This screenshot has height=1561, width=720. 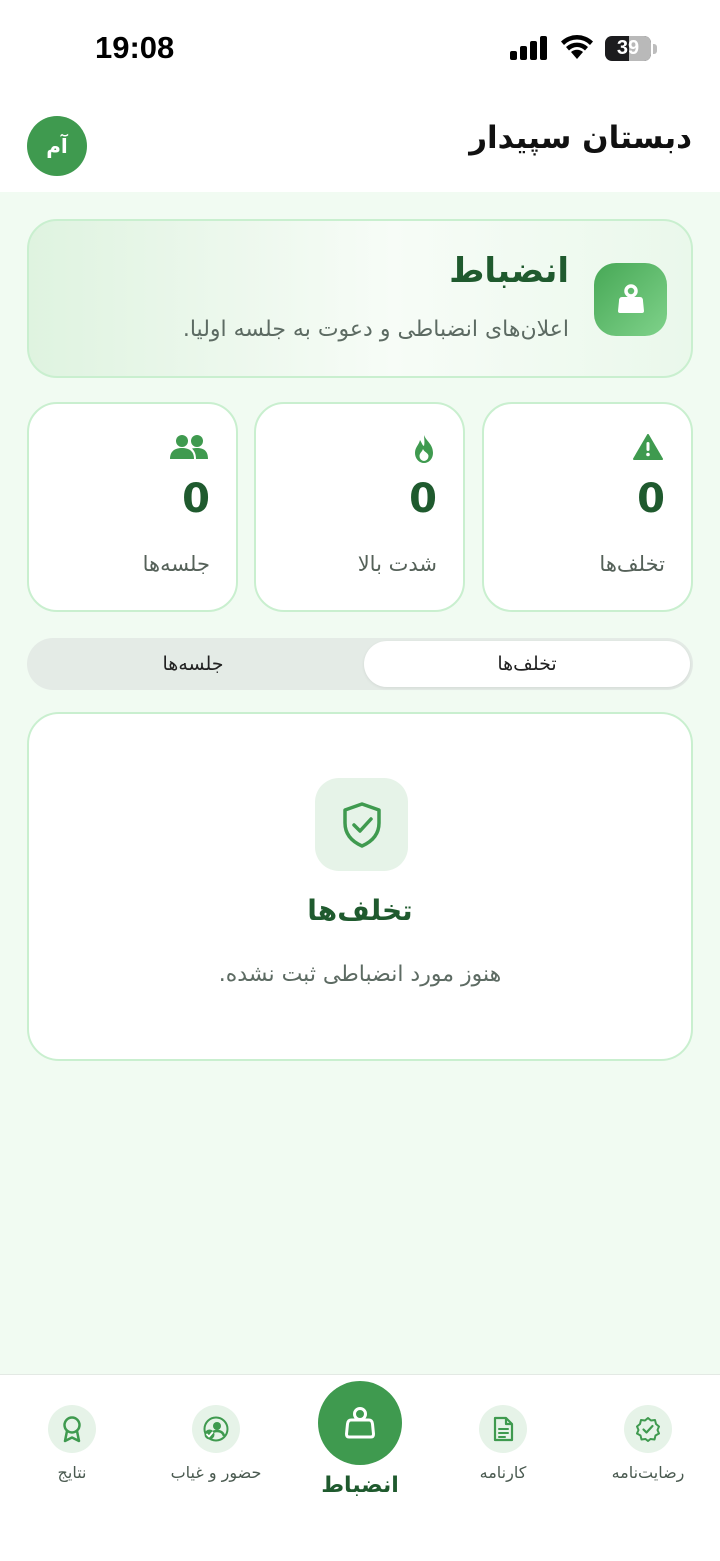 What do you see at coordinates (397, 564) in the screenshot?
I see `stat-label: شدت بالا` at bounding box center [397, 564].